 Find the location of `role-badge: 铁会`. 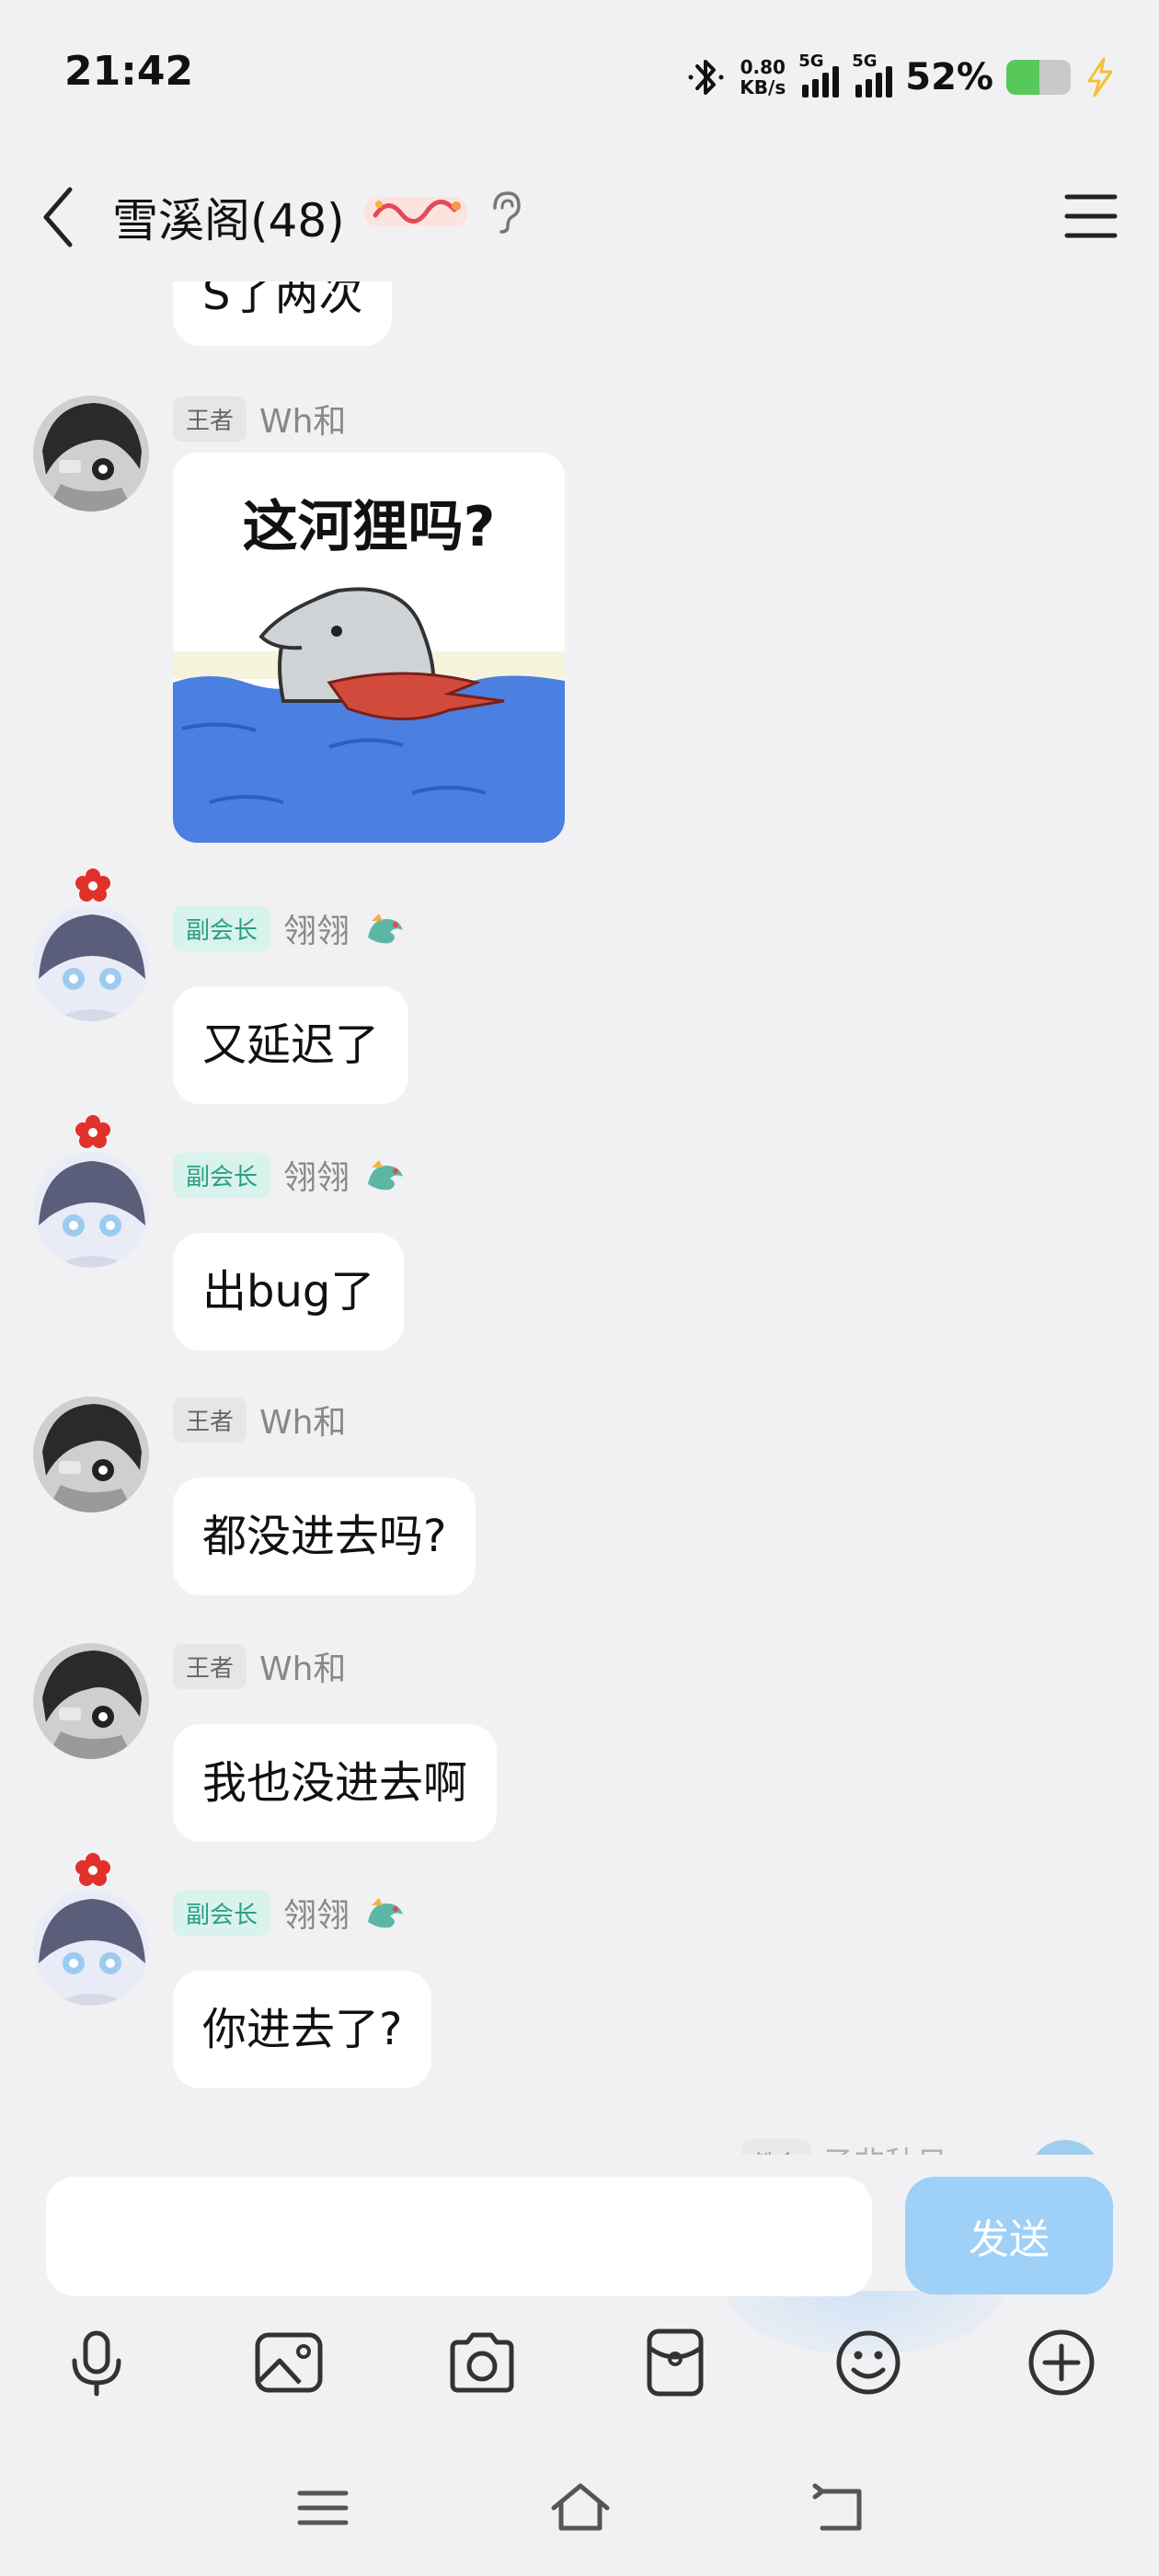

role-badge: 铁会 is located at coordinates (776, 2147).